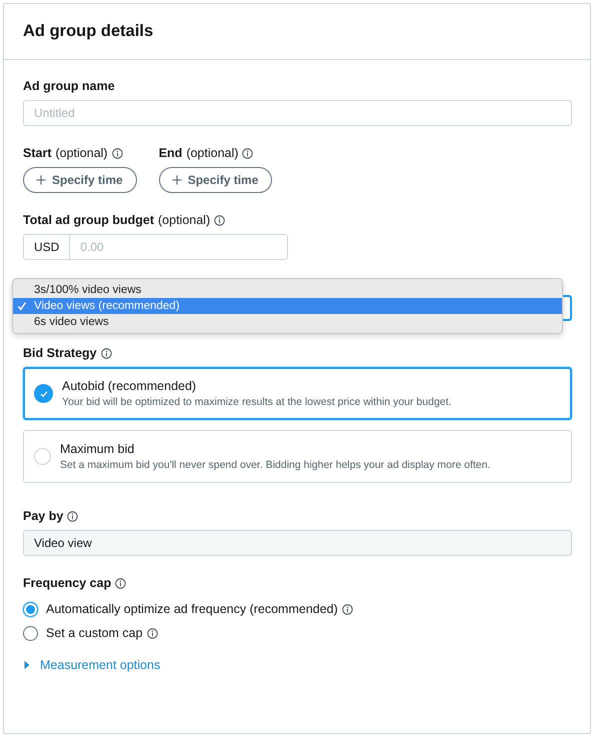 The image size is (594, 738). I want to click on field-label: Ad group name, so click(69, 86).